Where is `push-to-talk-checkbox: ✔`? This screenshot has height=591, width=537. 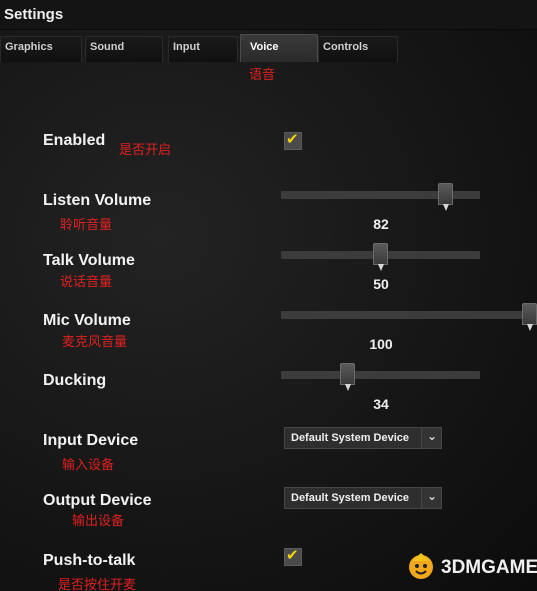 push-to-talk-checkbox: ✔ is located at coordinates (293, 556).